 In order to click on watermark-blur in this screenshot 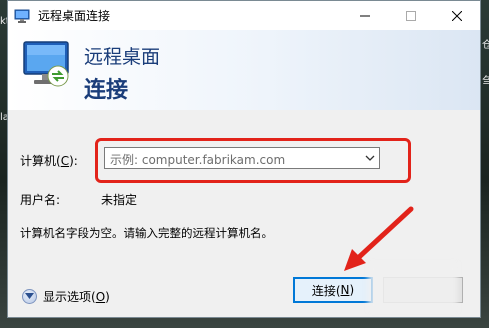, I will do `click(413, 287)`.